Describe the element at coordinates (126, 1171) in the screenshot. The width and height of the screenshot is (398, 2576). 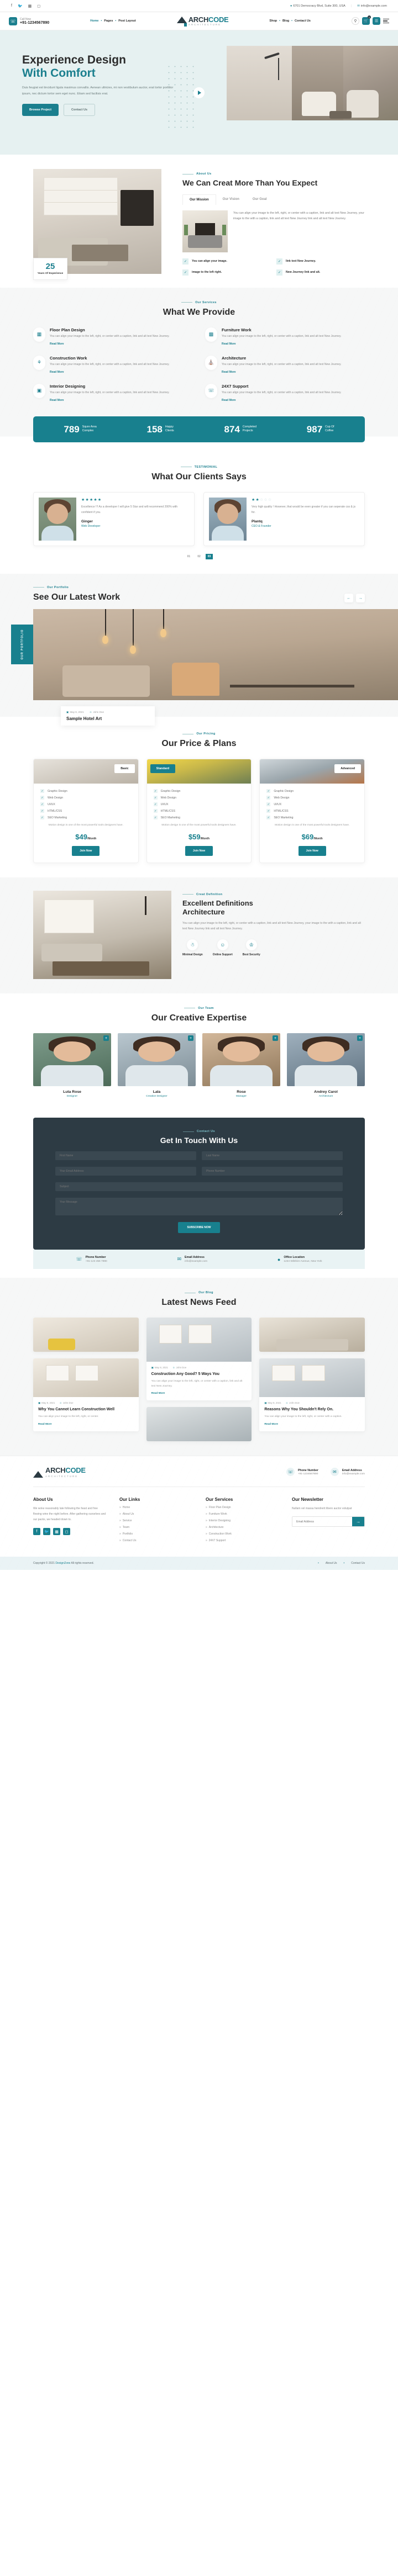
I see `email-input` at that location.